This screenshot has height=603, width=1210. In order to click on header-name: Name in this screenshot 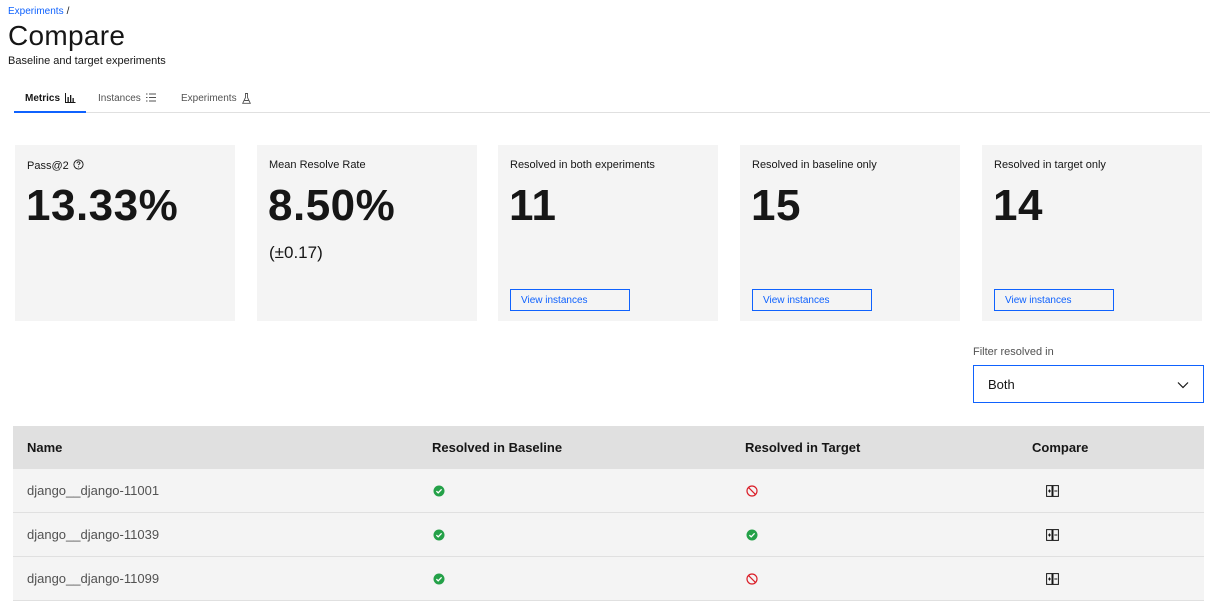, I will do `click(45, 447)`.